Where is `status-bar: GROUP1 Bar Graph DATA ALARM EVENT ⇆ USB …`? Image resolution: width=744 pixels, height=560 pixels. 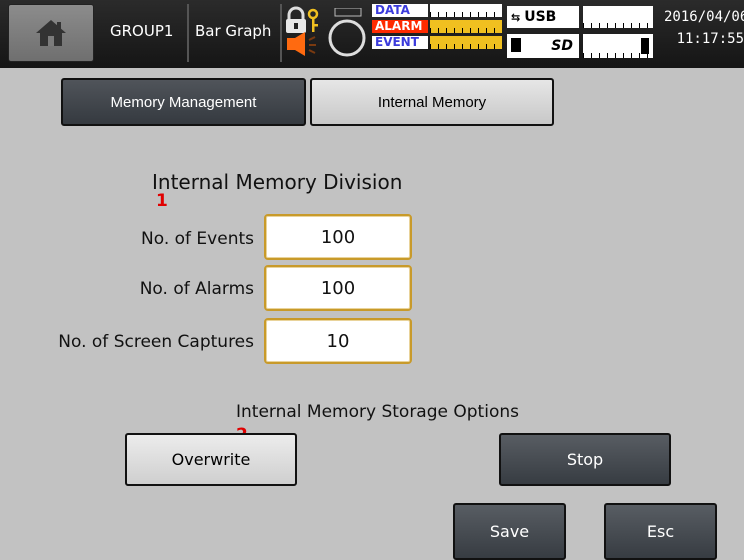
status-bar: GROUP1 Bar Graph DATA ALARM EVENT ⇆ USB … is located at coordinates (372, 34).